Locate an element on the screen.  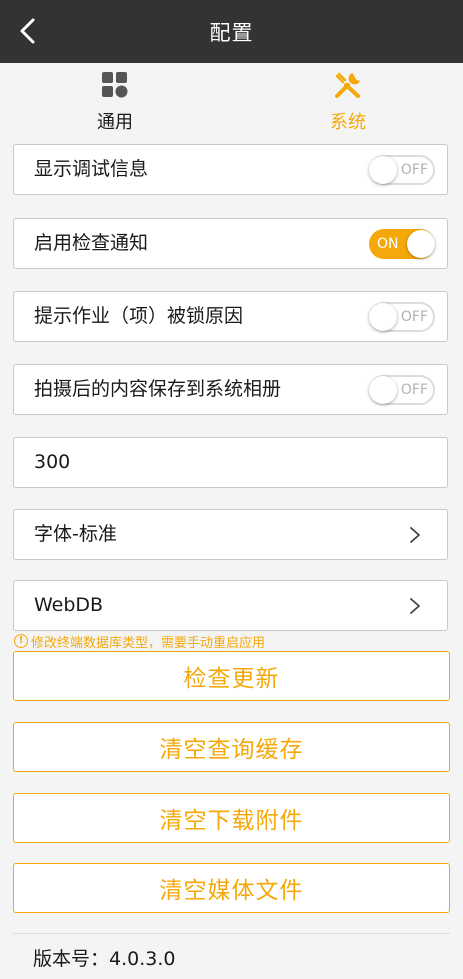
setting-label: 显示调试信息 is located at coordinates (91, 169).